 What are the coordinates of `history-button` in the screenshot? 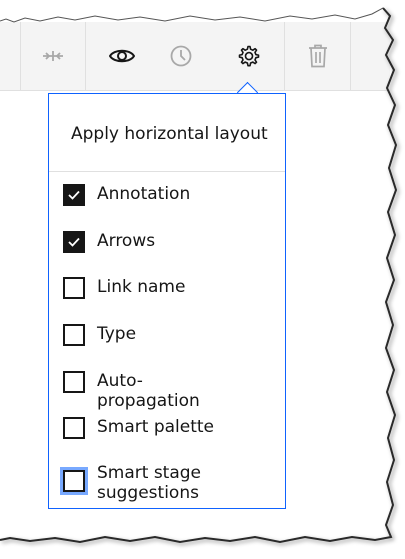 It's located at (180, 56).